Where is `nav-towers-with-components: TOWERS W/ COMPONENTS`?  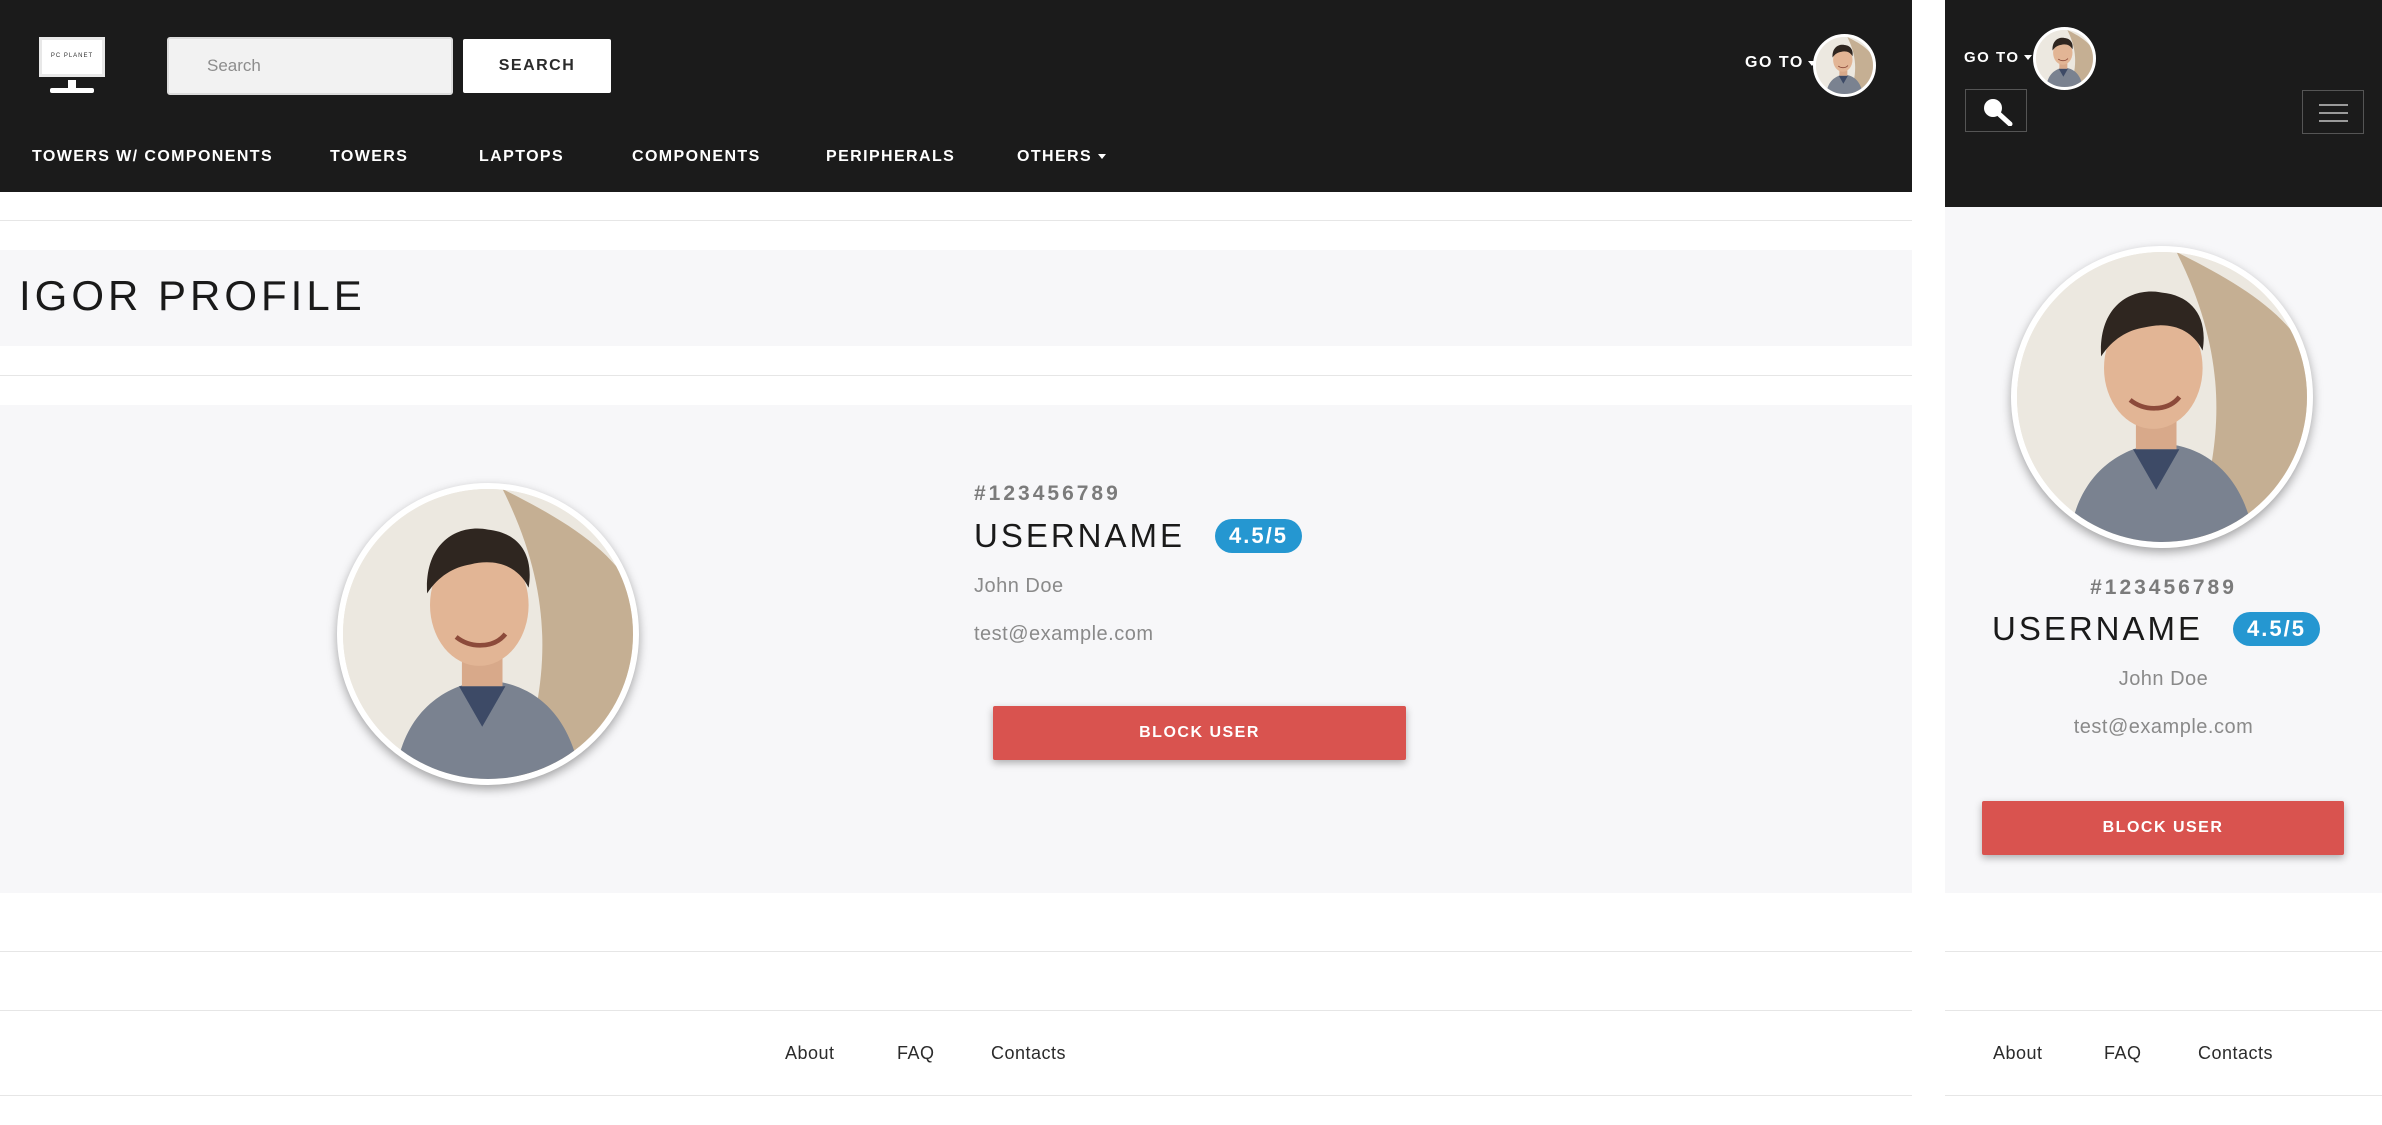
nav-towers-with-components: TOWERS W/ COMPONENTS is located at coordinates (152, 157).